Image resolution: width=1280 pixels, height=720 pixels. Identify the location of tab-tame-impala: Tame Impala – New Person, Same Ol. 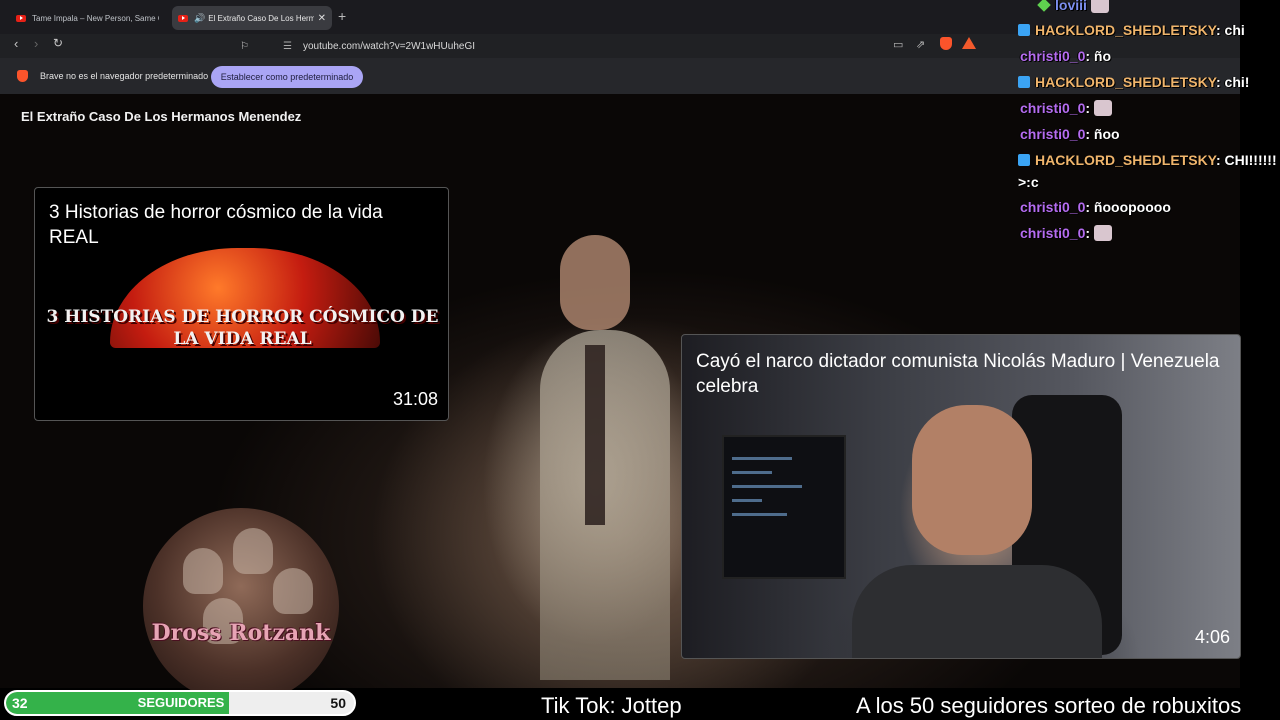
(87, 18).